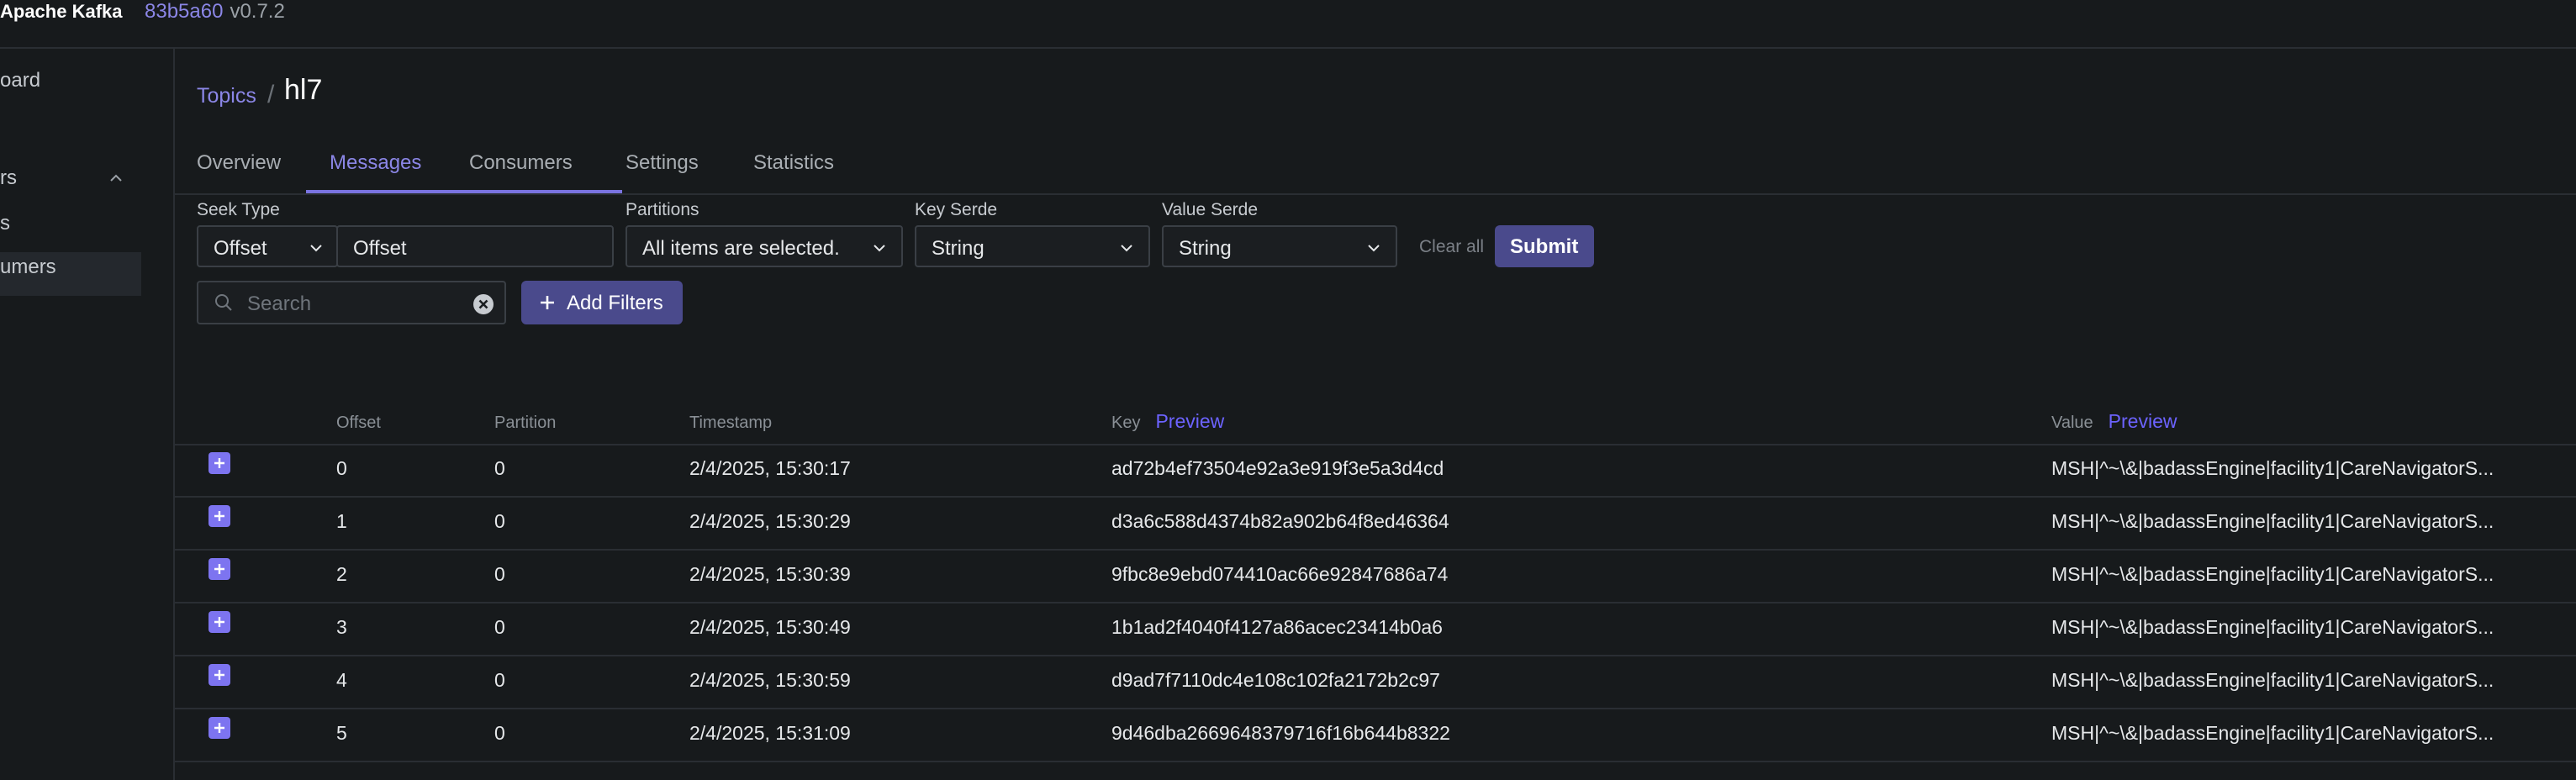 The image size is (2576, 780). I want to click on app-brand: Apache Kafka, so click(61, 12).